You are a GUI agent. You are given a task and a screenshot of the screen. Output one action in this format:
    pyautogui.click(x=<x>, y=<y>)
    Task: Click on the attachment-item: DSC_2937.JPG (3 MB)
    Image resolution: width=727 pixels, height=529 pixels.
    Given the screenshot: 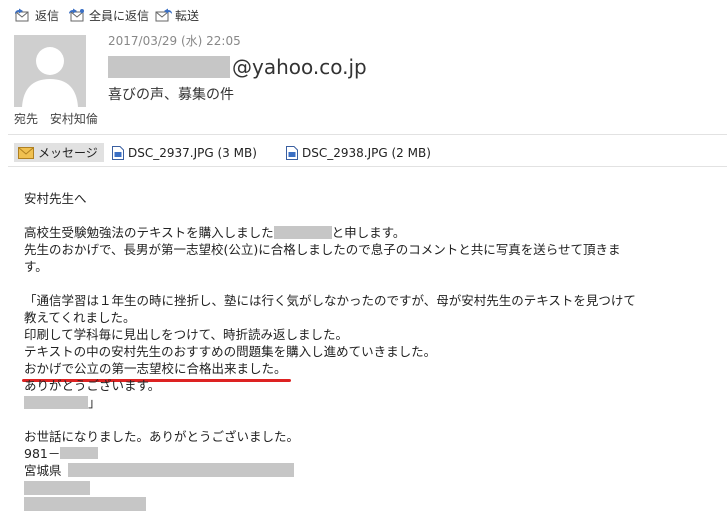 What is the action you would take?
    pyautogui.click(x=184, y=152)
    